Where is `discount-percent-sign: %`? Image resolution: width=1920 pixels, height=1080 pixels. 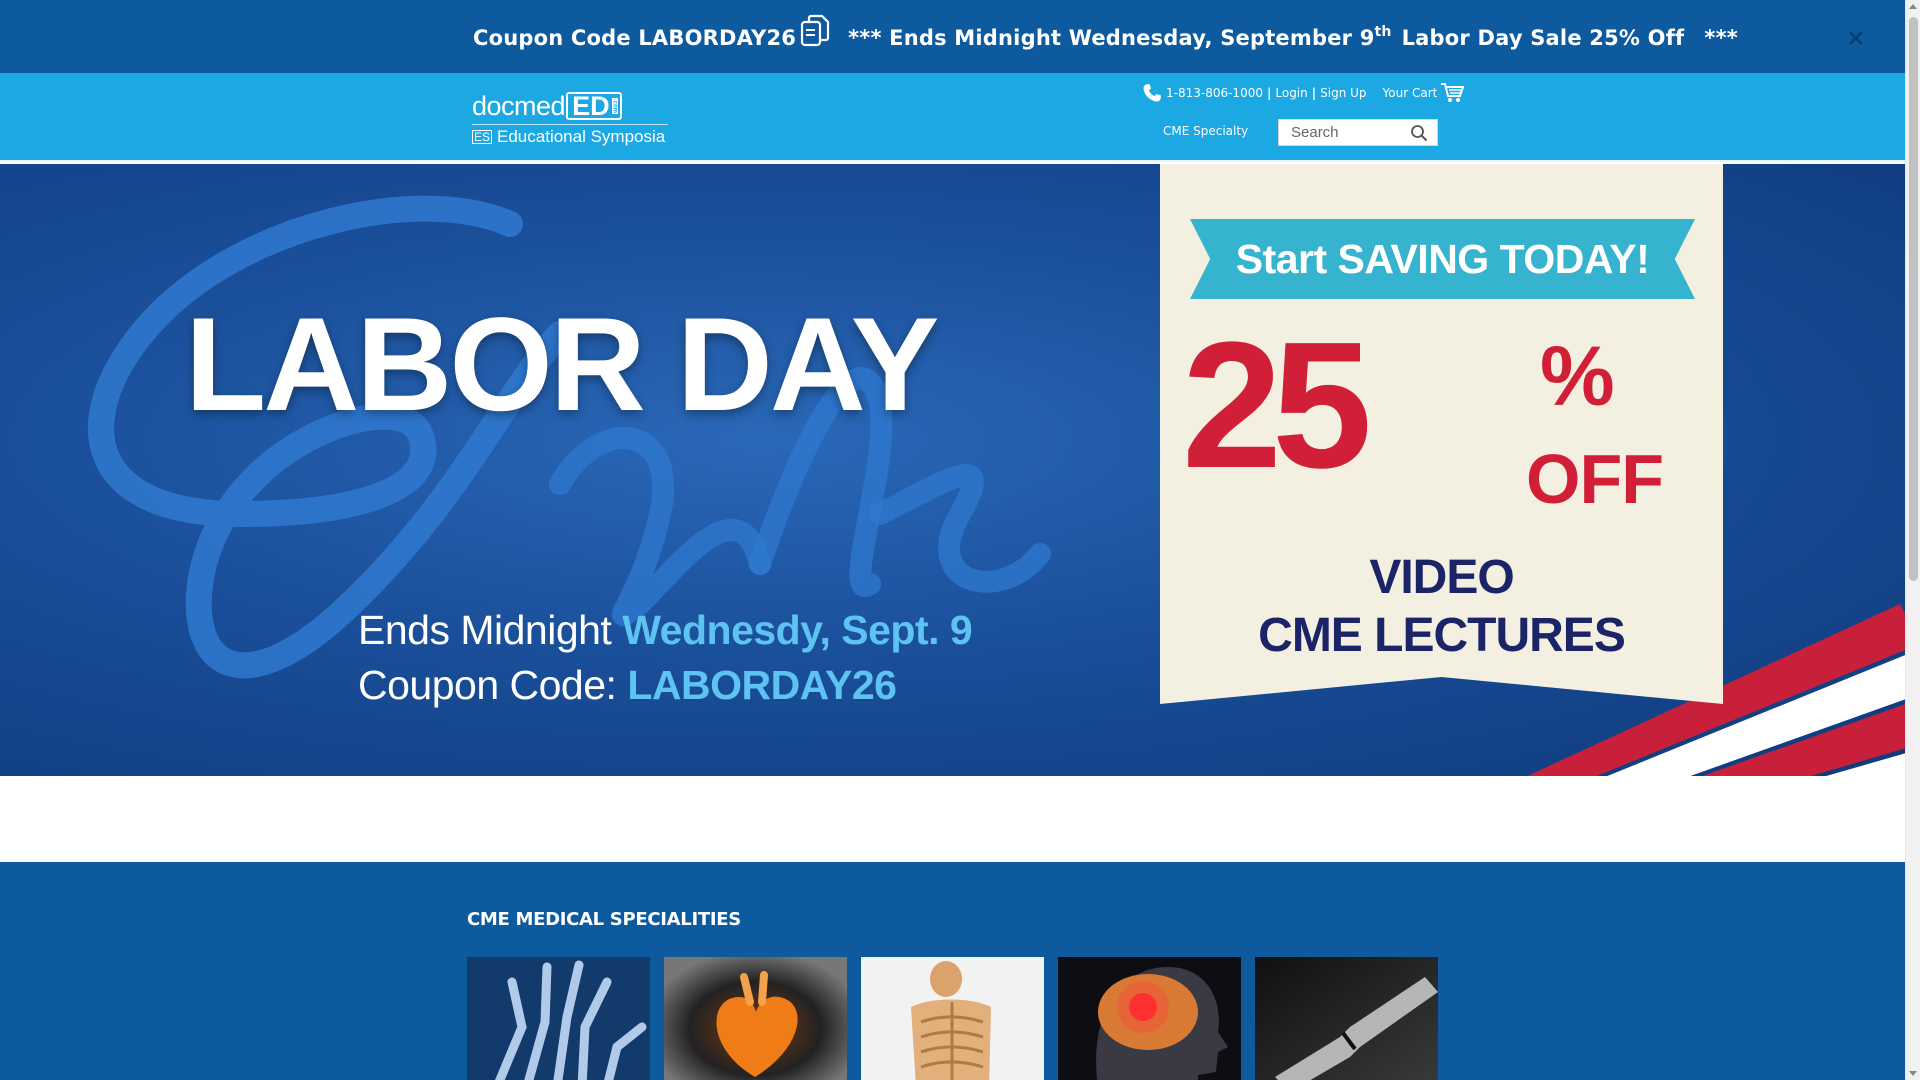
discount-percent-sign: % is located at coordinates (1577, 376).